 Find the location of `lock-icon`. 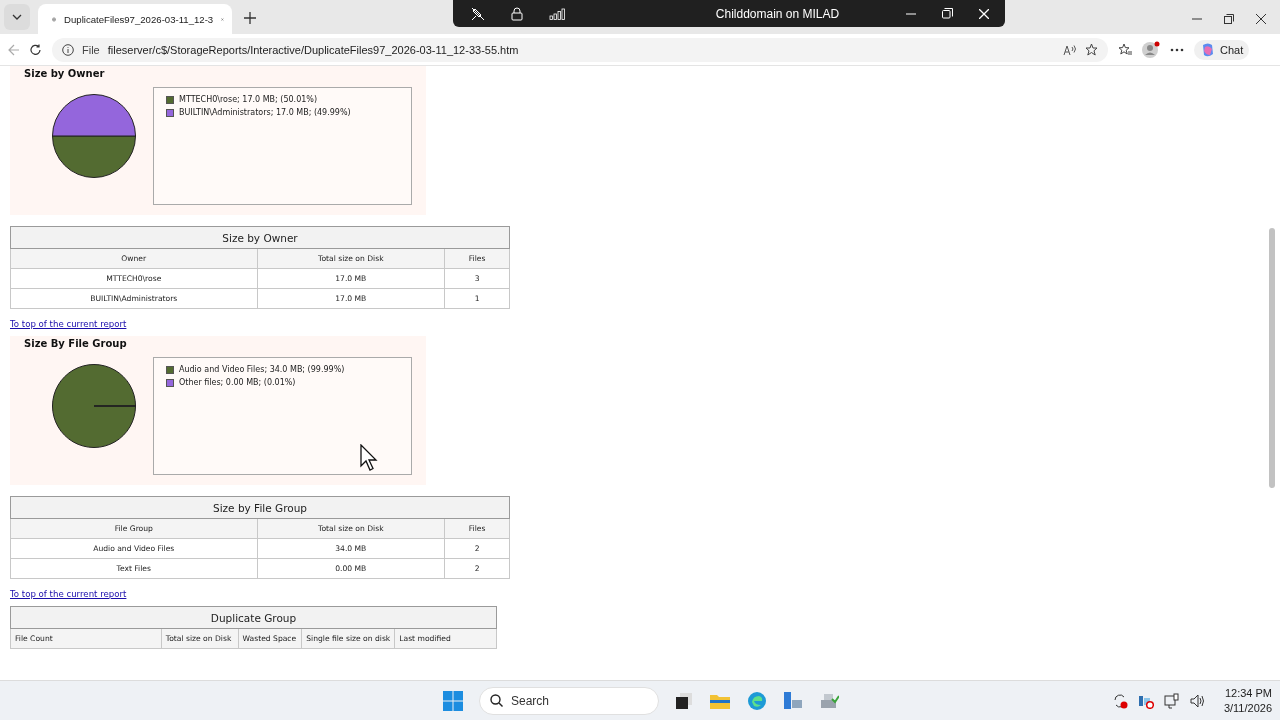

lock-icon is located at coordinates (517, 13).